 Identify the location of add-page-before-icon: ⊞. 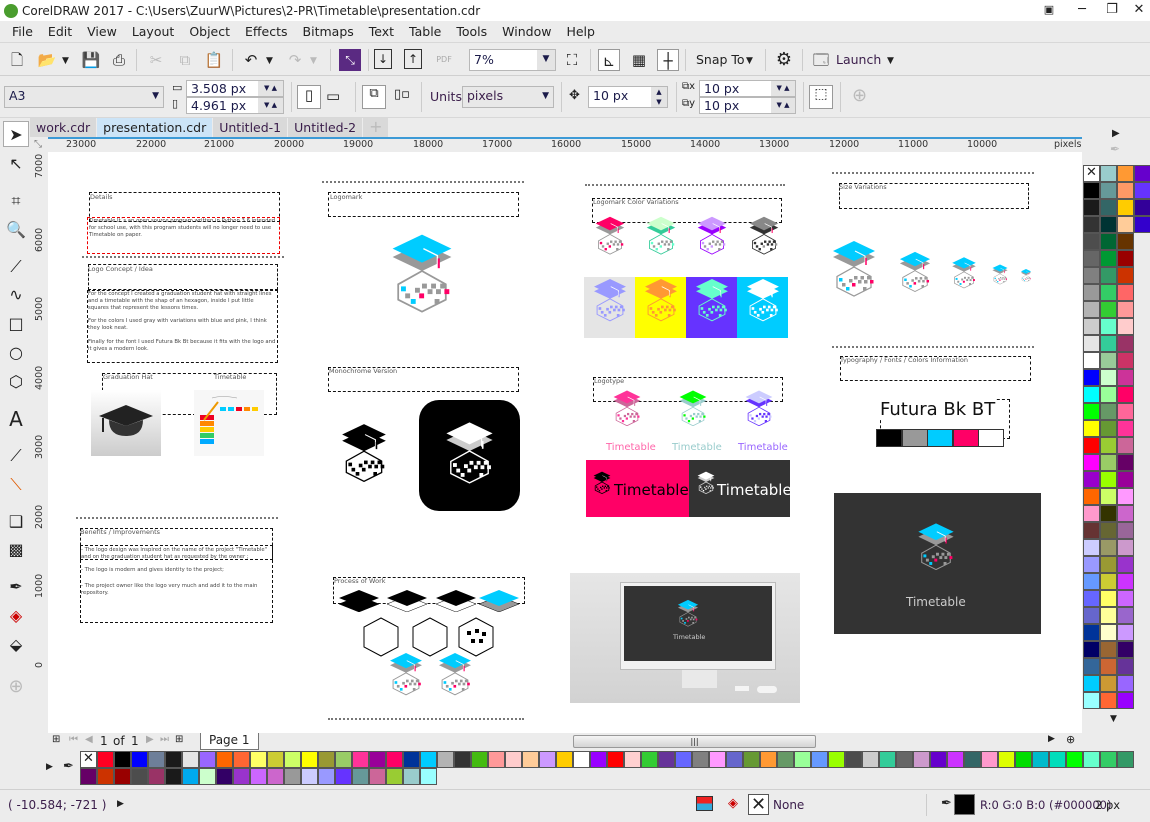
(56, 739).